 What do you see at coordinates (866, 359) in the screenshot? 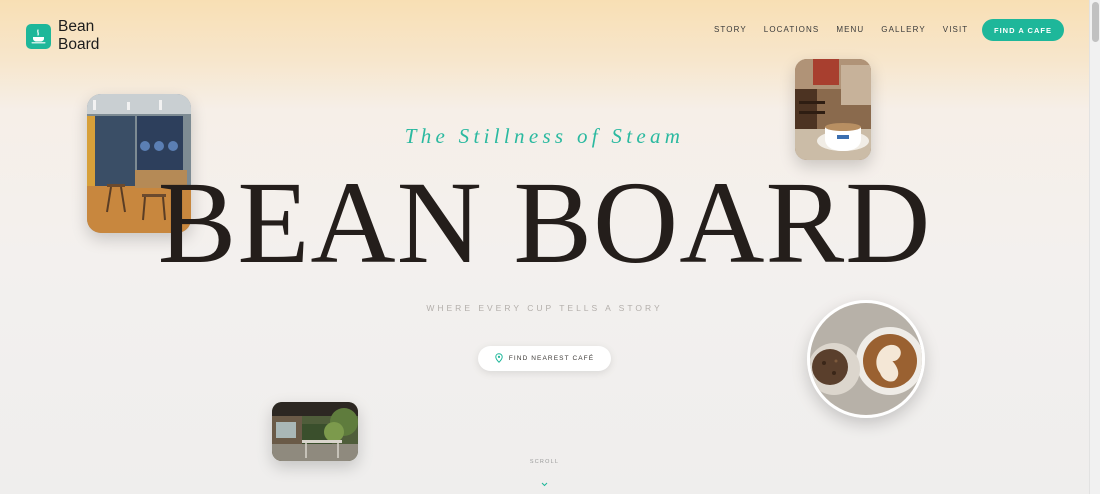
I see `latte-art-photo` at bounding box center [866, 359].